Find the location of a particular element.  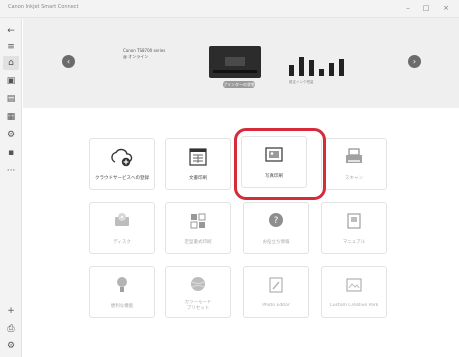

add-printer-button: + is located at coordinates (11, 311).